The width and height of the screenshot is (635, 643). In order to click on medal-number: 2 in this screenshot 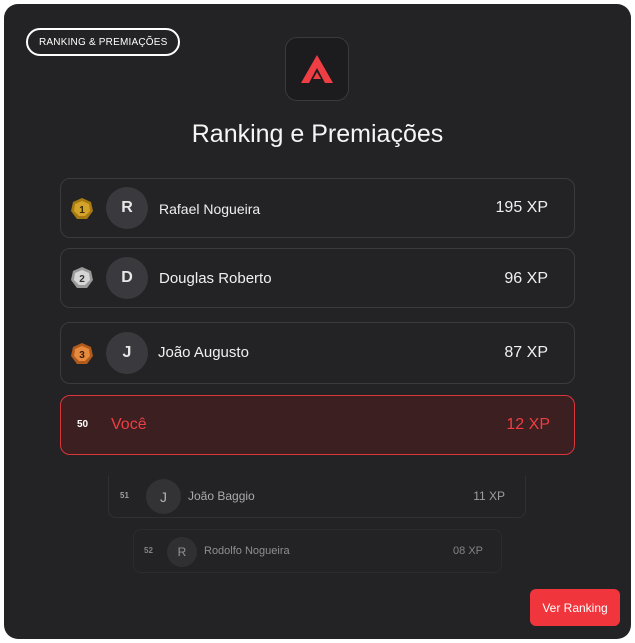, I will do `click(82, 279)`.